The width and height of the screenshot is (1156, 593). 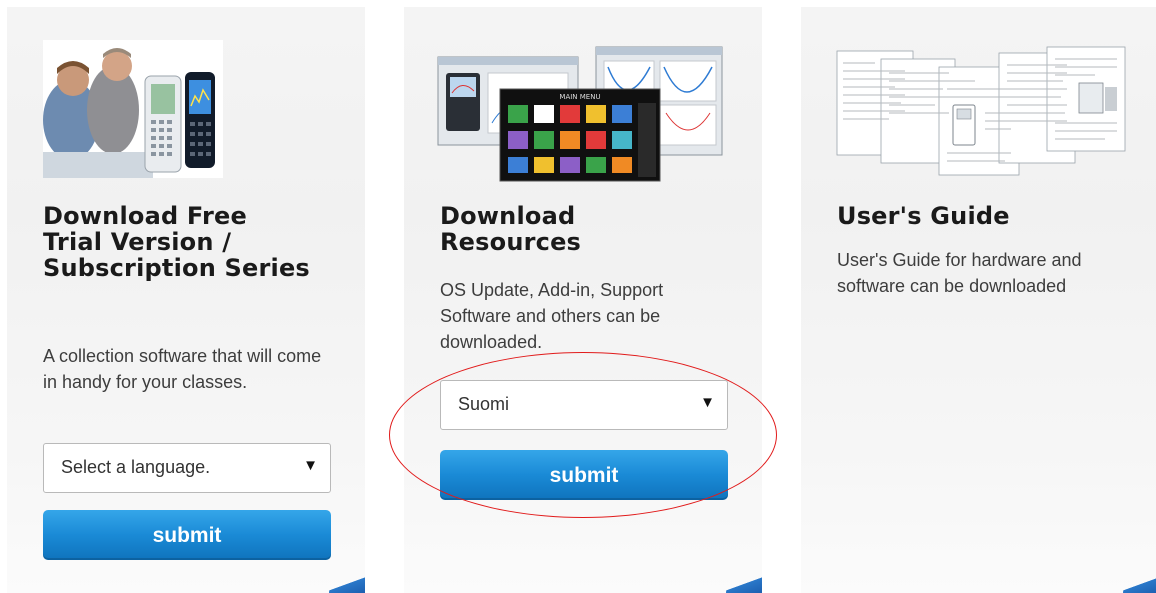 I want to click on language-select: Suomi ▼, so click(x=584, y=405).